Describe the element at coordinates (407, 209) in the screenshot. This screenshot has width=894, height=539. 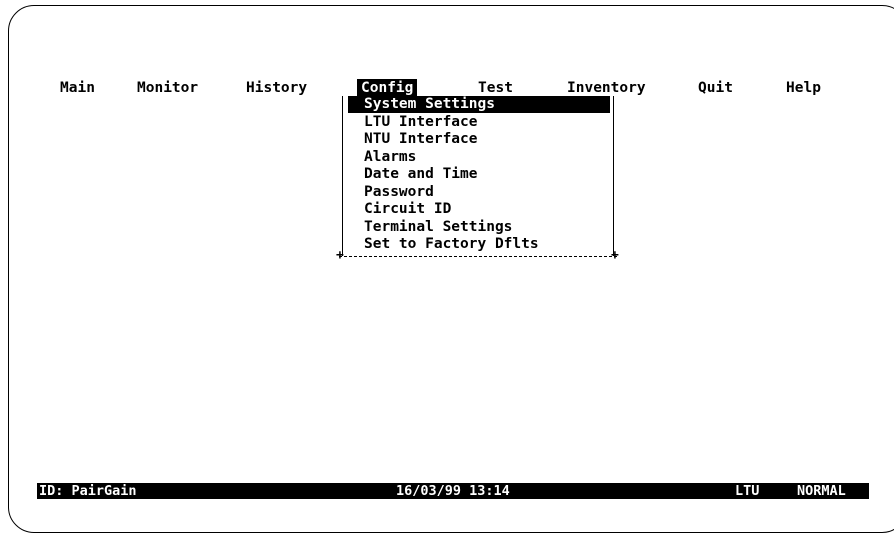
I see `config-item-circuit-id: Circuit ID` at that location.